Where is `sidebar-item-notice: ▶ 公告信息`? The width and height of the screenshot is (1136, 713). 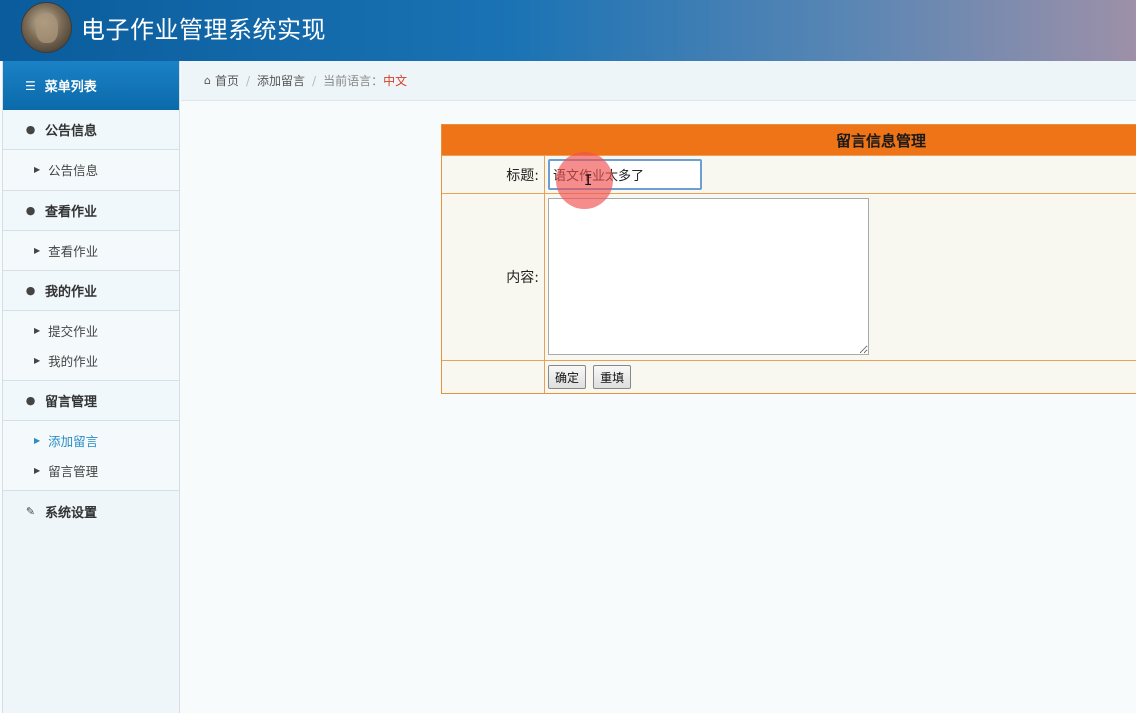
sidebar-item-notice: ▶ 公告信息 is located at coordinates (91, 170).